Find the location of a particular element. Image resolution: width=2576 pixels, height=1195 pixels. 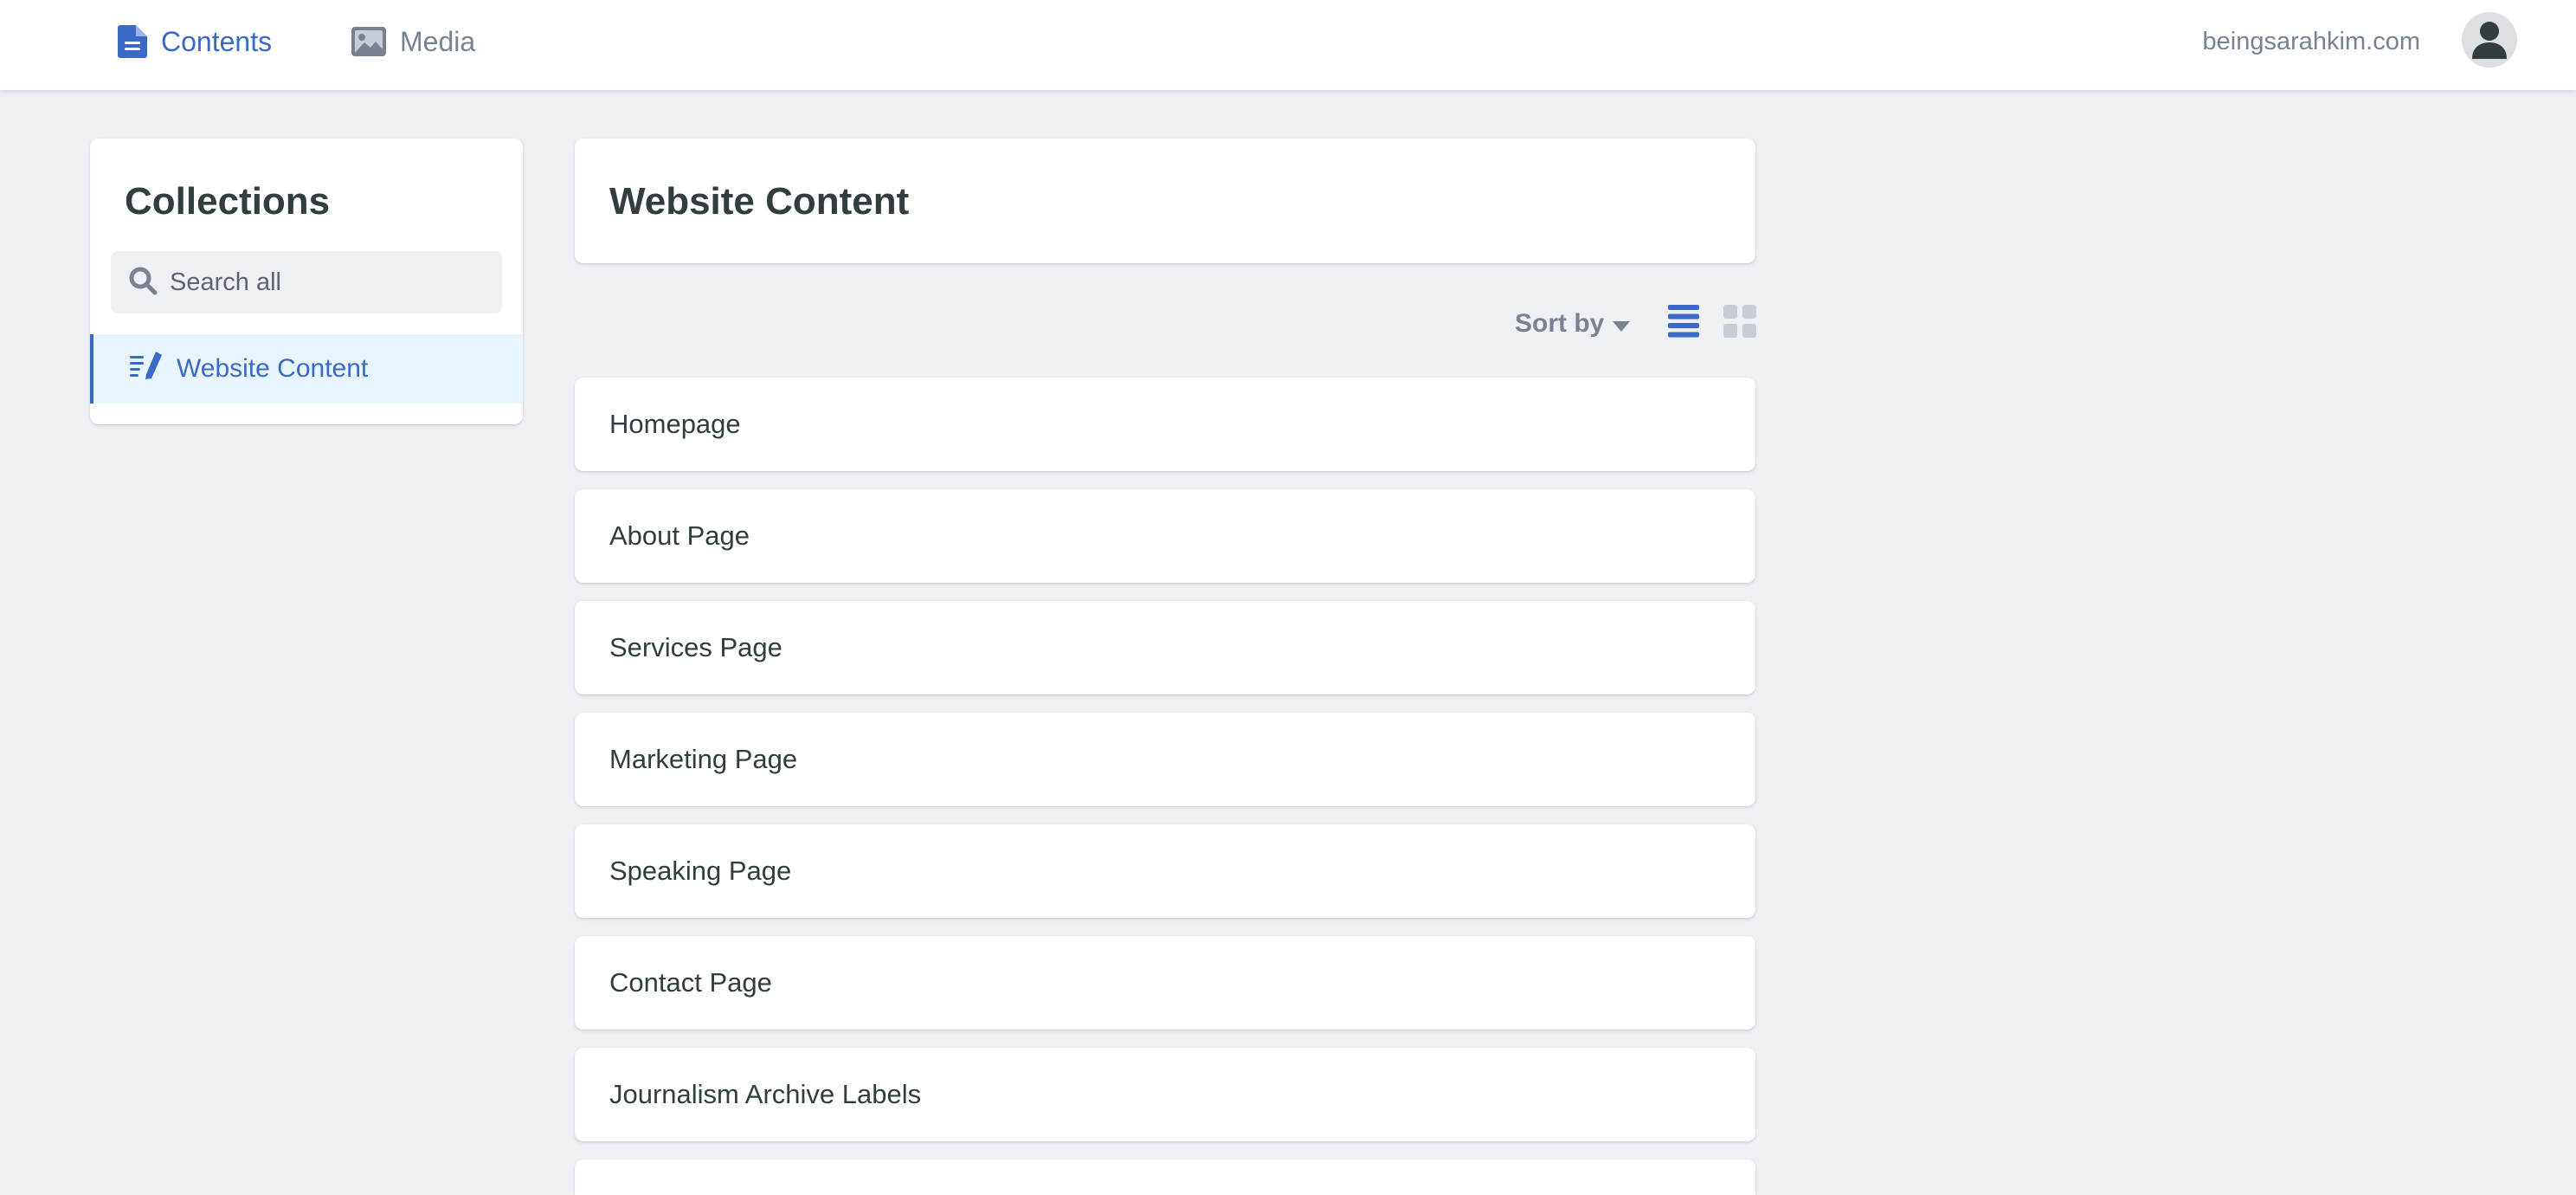

sidebar-item-website-content: Website Content is located at coordinates (306, 369).